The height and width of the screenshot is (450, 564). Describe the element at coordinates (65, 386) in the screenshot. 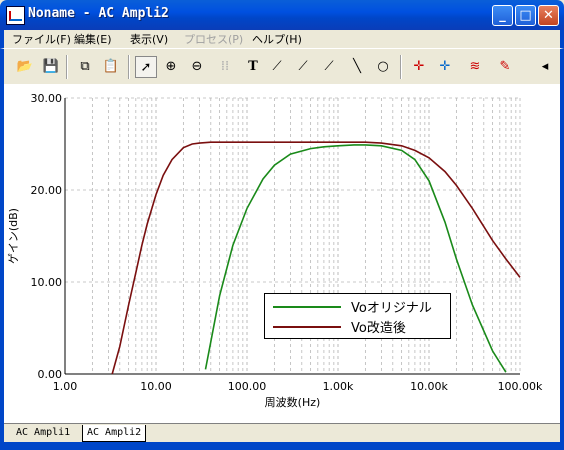

I see `x-tick-label: 1.00` at that location.